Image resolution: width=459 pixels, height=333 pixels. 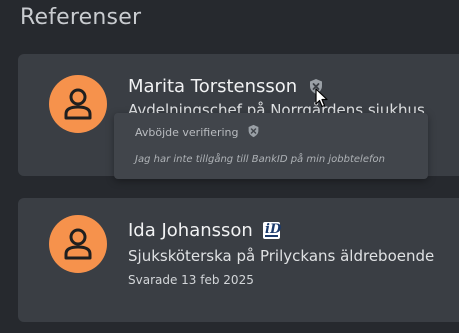 What do you see at coordinates (81, 17) in the screenshot?
I see `page-title: Referenser` at bounding box center [81, 17].